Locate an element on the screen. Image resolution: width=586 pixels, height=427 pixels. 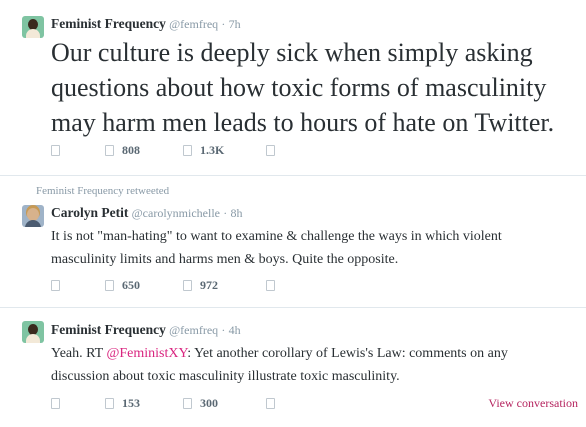
favorite-button: 300 is located at coordinates (200, 403).